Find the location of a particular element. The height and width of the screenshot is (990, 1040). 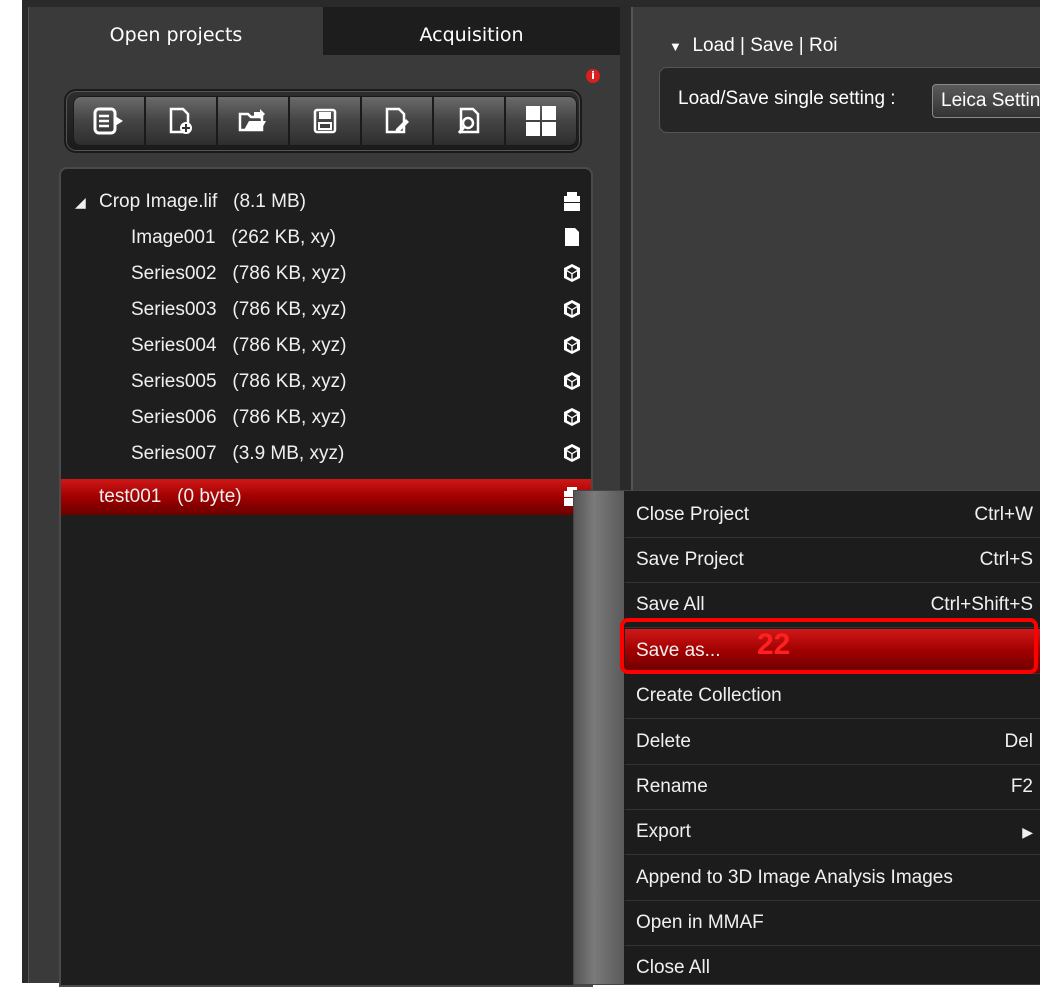

search-document-icon is located at coordinates (468, 120).